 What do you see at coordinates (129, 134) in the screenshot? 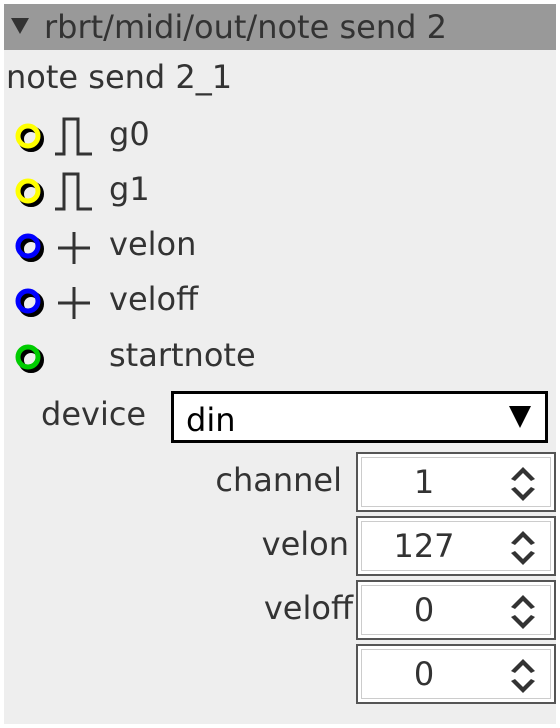
I see `inlet-label: g0` at bounding box center [129, 134].